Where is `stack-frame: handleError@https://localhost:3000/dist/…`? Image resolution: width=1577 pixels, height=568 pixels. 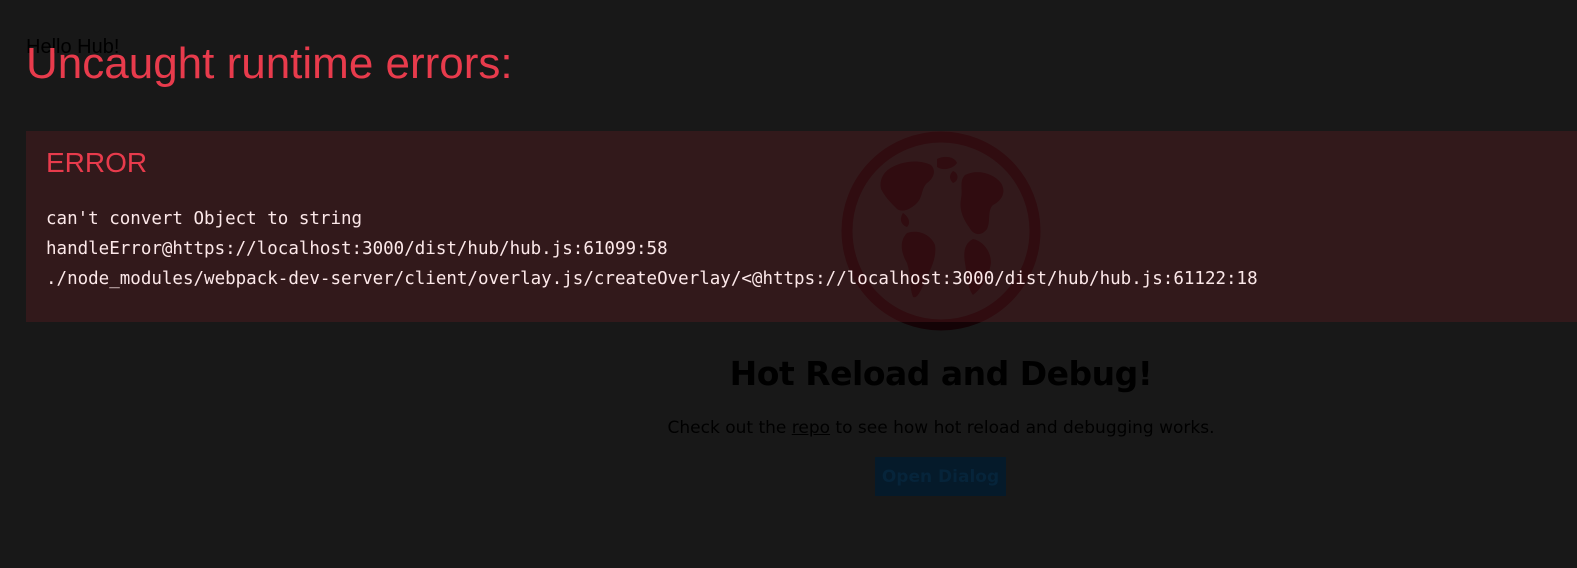
stack-frame: handleError@https://localhost:3000/dist/… is located at coordinates (357, 249).